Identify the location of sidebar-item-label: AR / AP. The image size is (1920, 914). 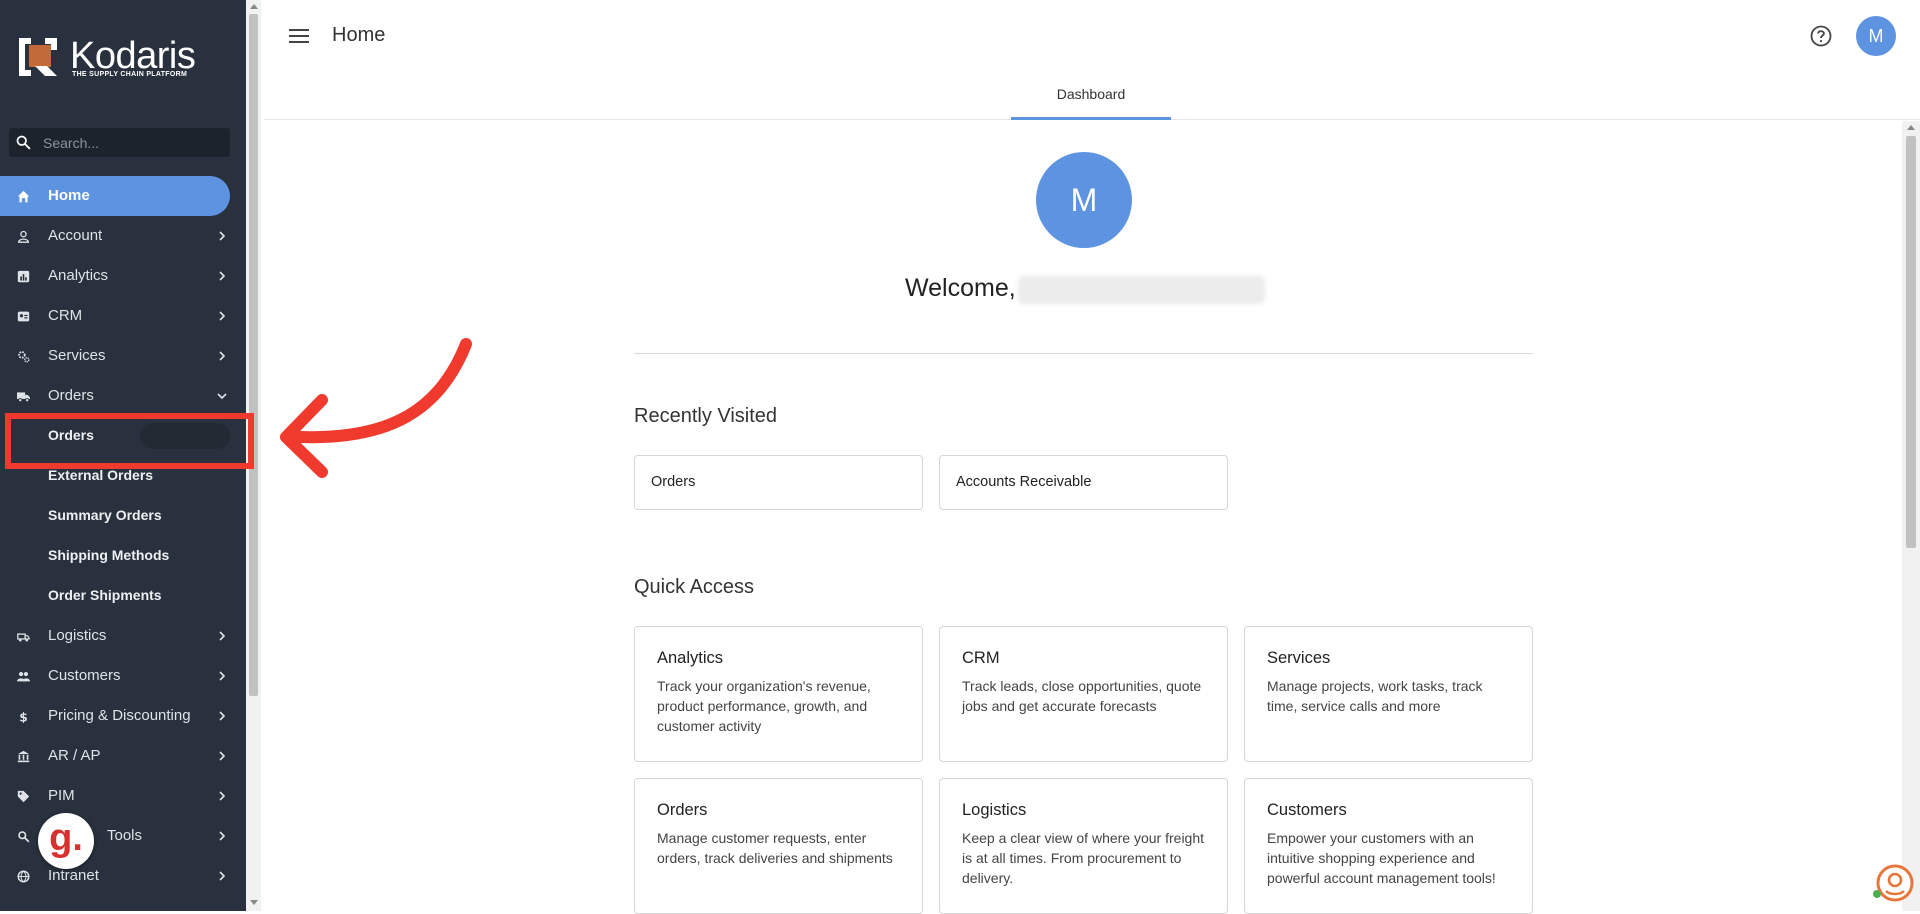
(74, 755).